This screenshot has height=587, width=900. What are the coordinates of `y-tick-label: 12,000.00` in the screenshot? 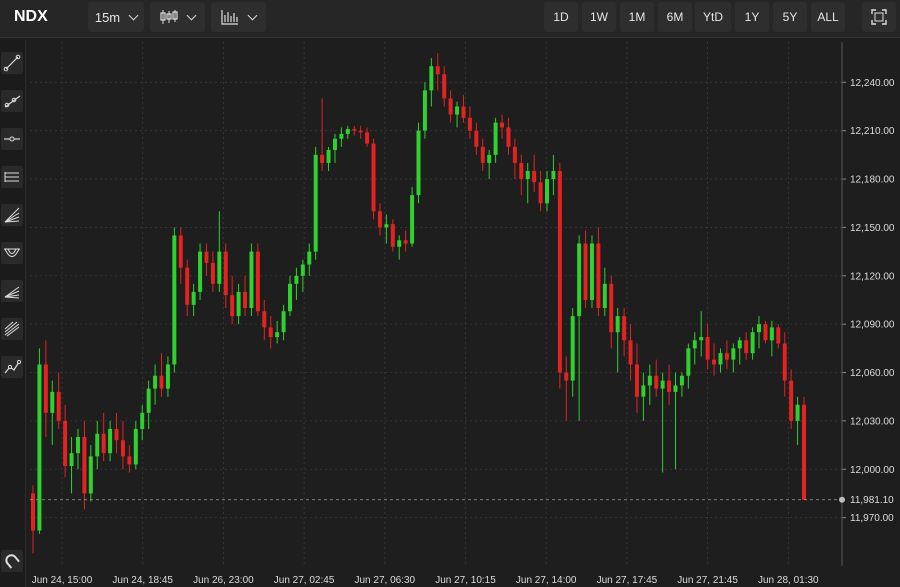 It's located at (872, 470).